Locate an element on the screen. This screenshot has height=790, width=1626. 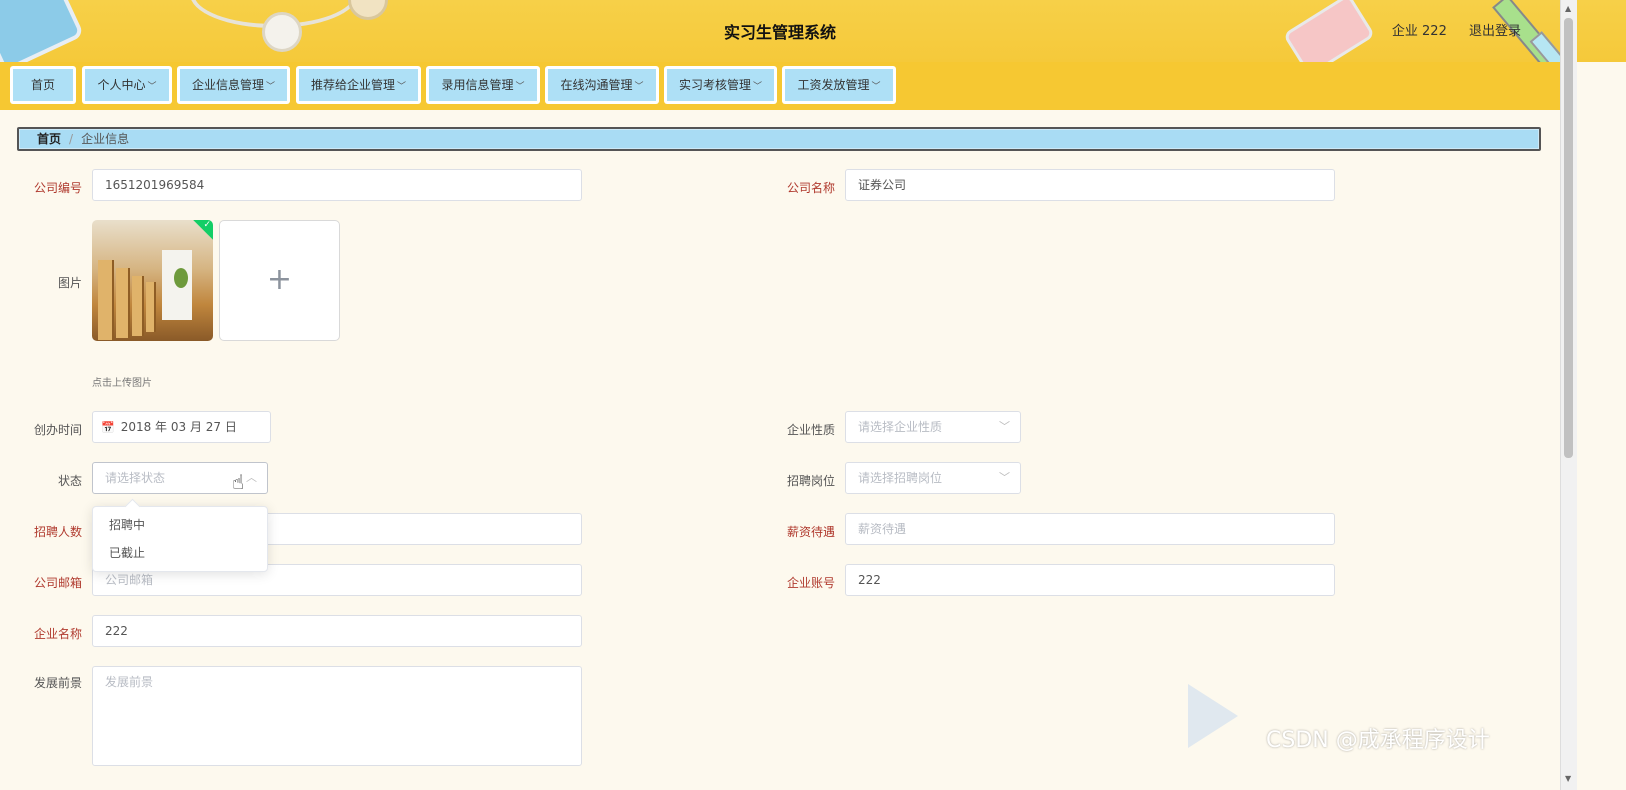
status-placeholder: 请选择状态 is located at coordinates (135, 478).